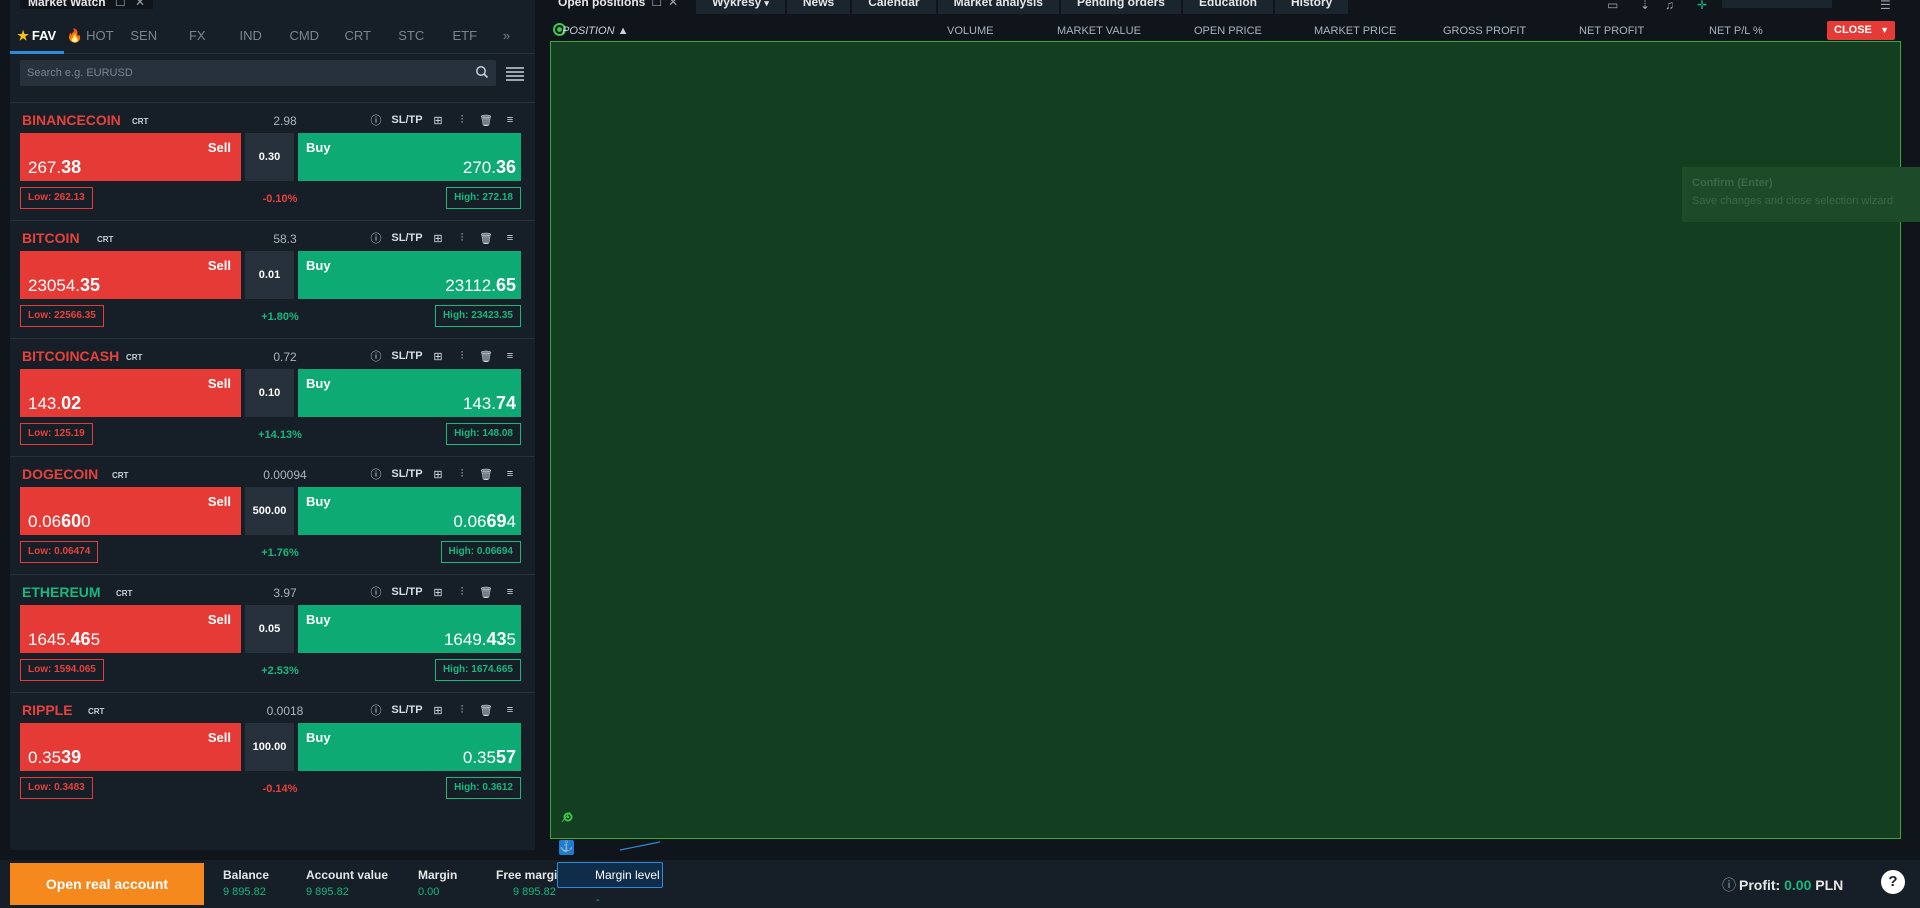 The height and width of the screenshot is (908, 1920). What do you see at coordinates (269, 747) in the screenshot?
I see `volume-input: 100.00` at bounding box center [269, 747].